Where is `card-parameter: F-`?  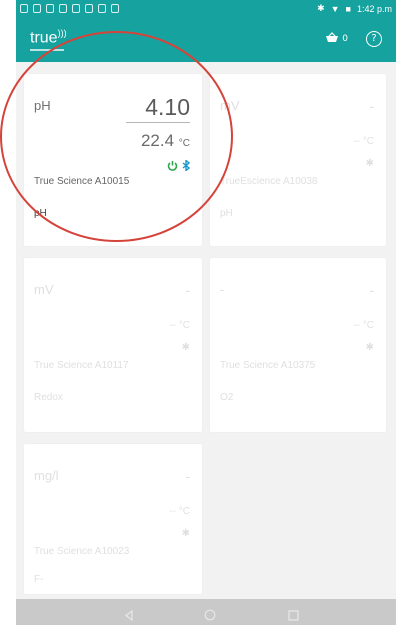 card-parameter: F- is located at coordinates (39, 579).